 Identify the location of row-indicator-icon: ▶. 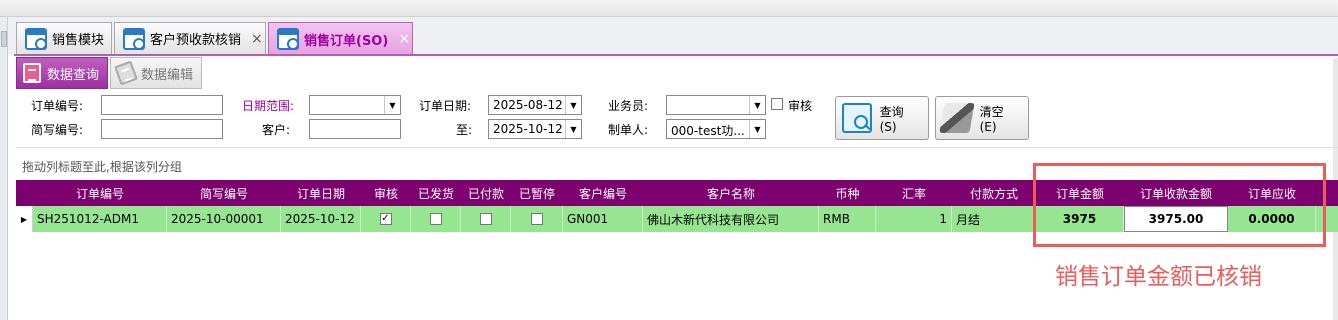
(24, 219).